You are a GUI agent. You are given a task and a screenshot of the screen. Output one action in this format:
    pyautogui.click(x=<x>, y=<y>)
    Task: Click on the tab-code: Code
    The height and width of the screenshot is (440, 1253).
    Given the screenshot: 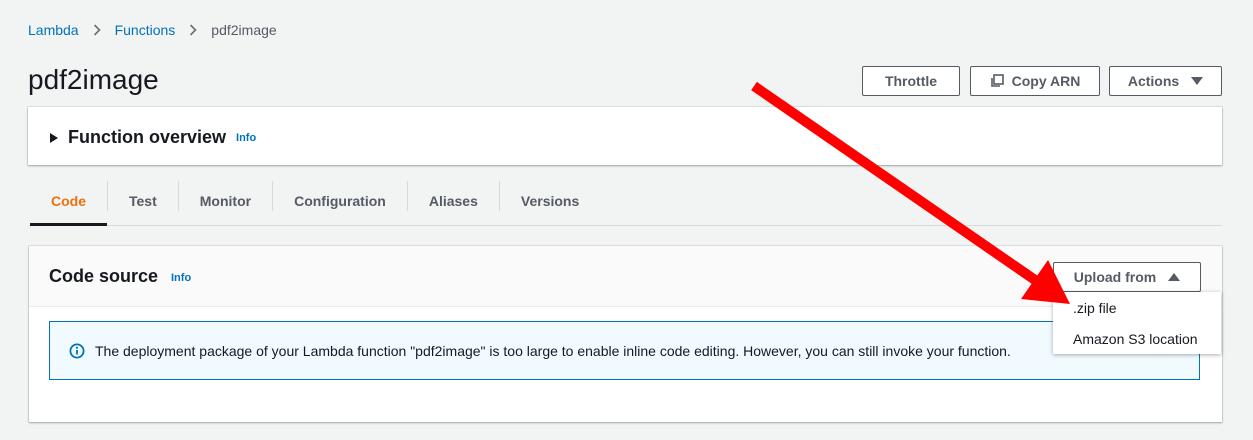 What is the action you would take?
    pyautogui.click(x=68, y=201)
    